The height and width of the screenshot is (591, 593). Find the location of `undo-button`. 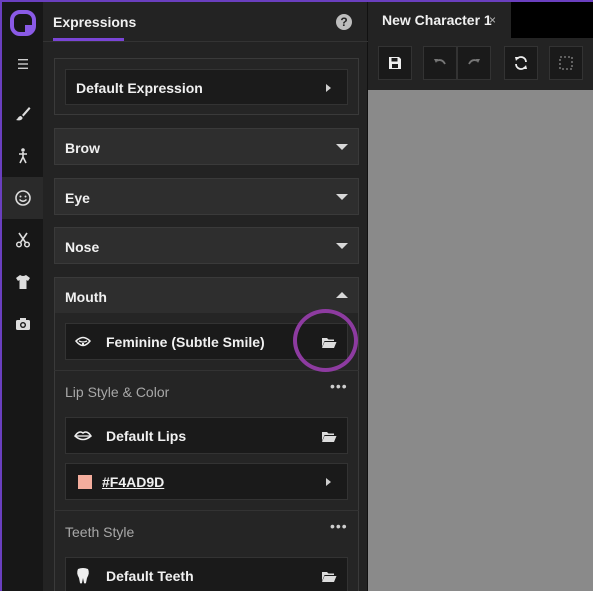

undo-button is located at coordinates (440, 63).